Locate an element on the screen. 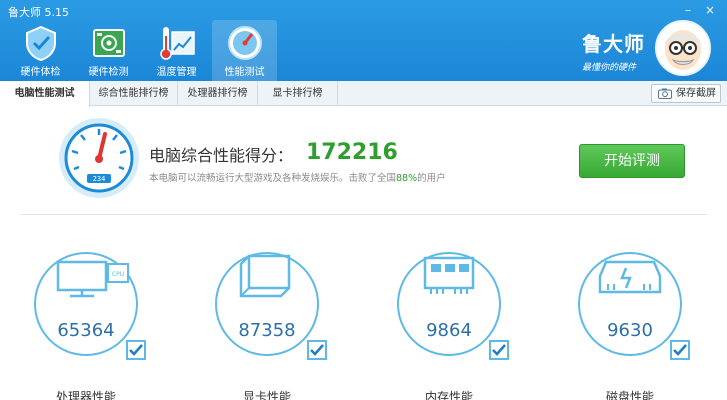 This screenshot has height=400, width=727. tab-bar: 电脑性能测试 综合性能排行榜 处理器排行榜 显卡排行榜 保存截屏 is located at coordinates (363, 94).